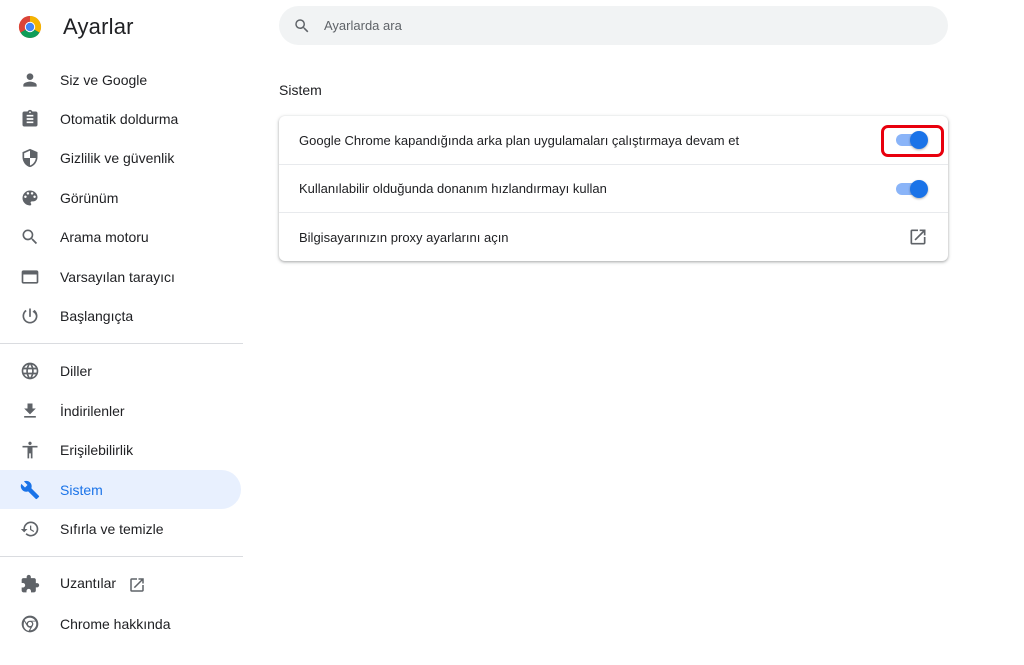  I want to click on hardware-acceleration-toggle, so click(912, 188).